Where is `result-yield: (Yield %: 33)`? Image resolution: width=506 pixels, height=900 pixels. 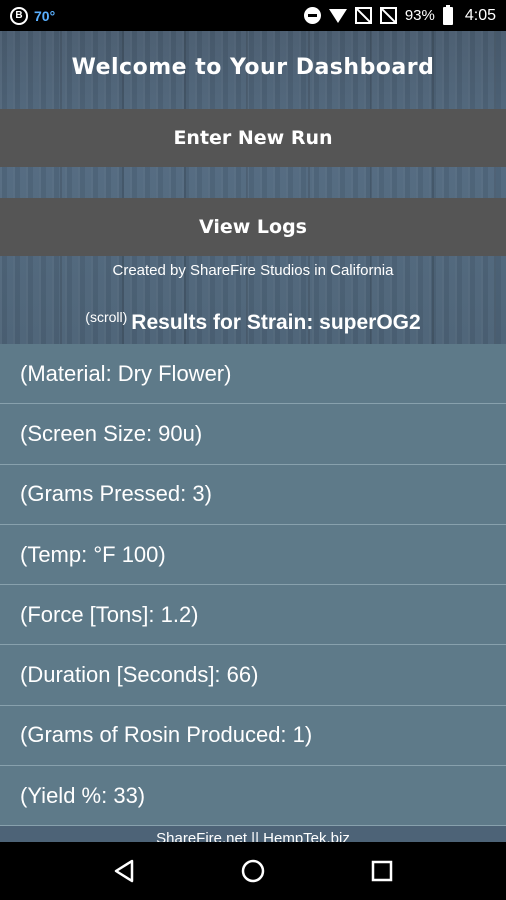 result-yield: (Yield %: 33) is located at coordinates (253, 796).